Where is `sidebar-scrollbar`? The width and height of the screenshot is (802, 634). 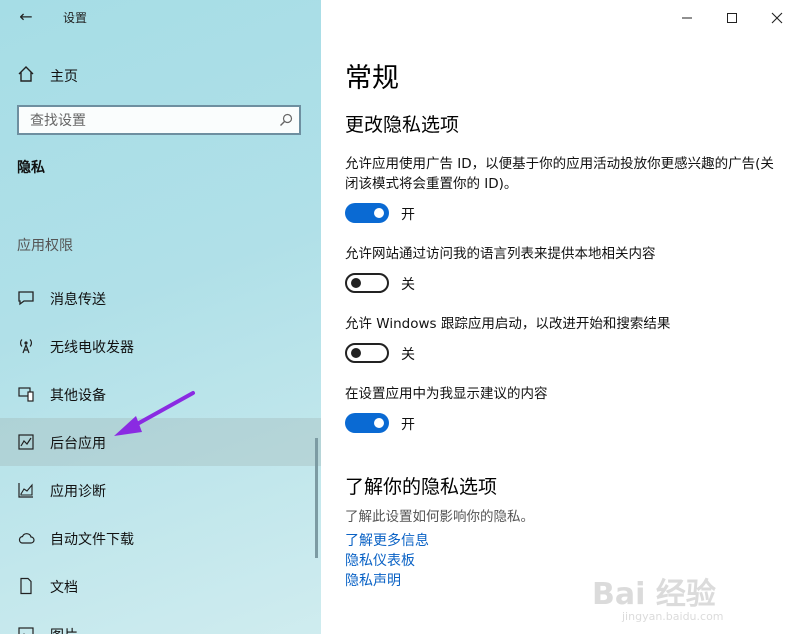
sidebar-scrollbar is located at coordinates (316, 498).